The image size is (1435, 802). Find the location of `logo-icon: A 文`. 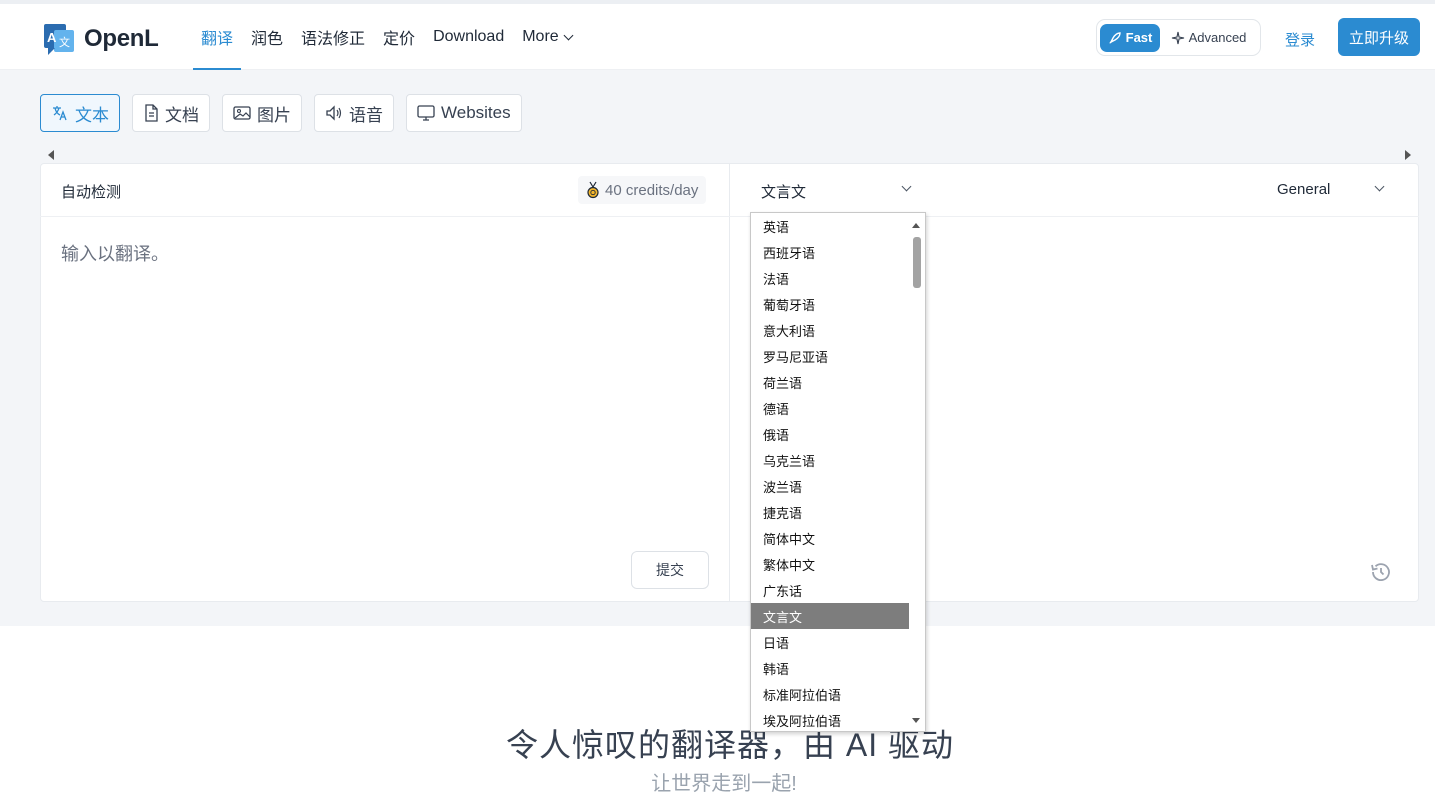

logo-icon: A 文 is located at coordinates (59, 39).